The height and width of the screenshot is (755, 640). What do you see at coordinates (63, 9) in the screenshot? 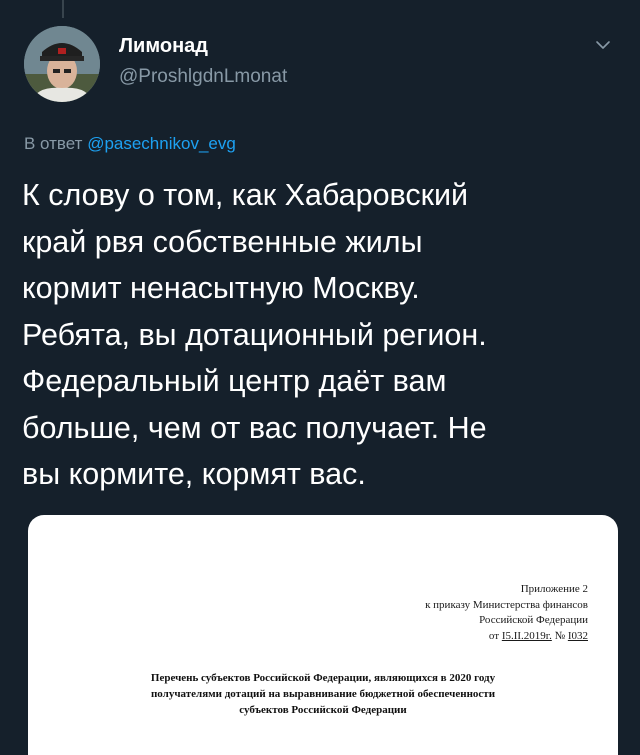
I see `thread-connector-line` at bounding box center [63, 9].